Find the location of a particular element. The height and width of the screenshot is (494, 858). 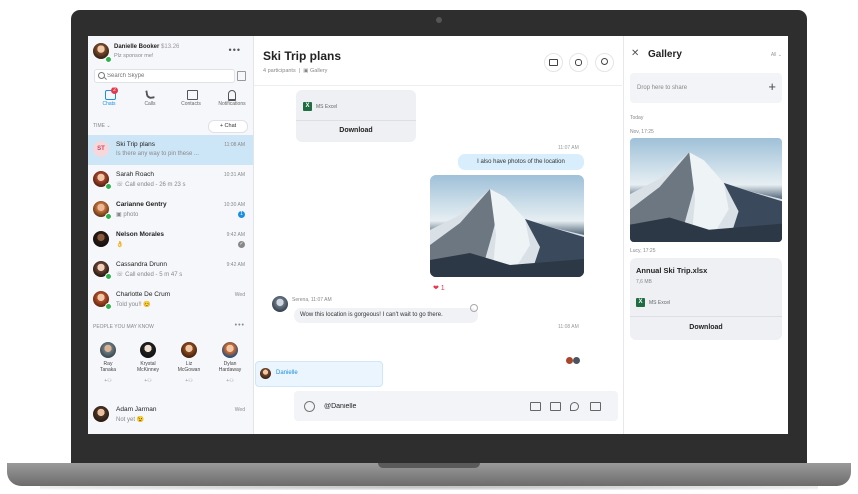

message-input is located at coordinates (414, 406).